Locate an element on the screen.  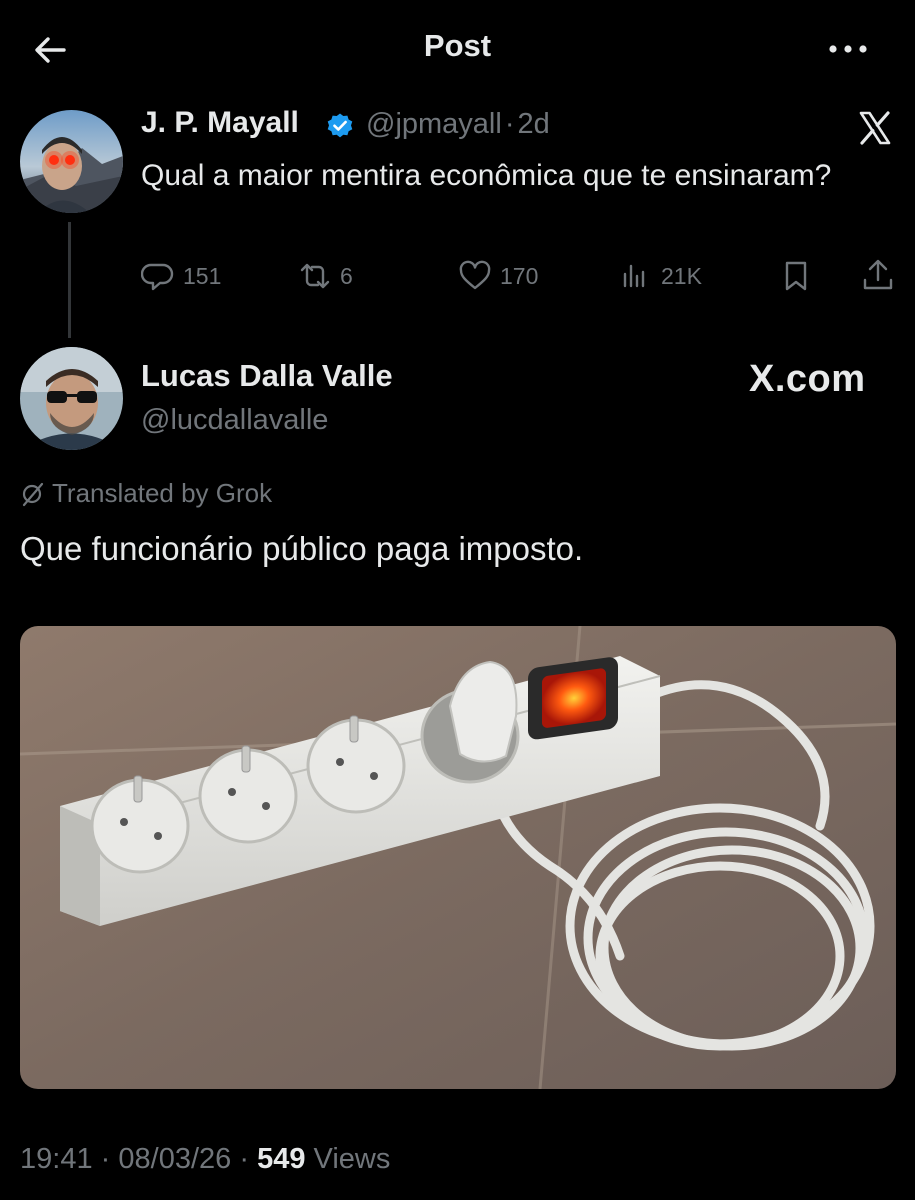
post-metadata: 19:41 · 08/03/26 · 549 Views is located at coordinates (205, 1159).